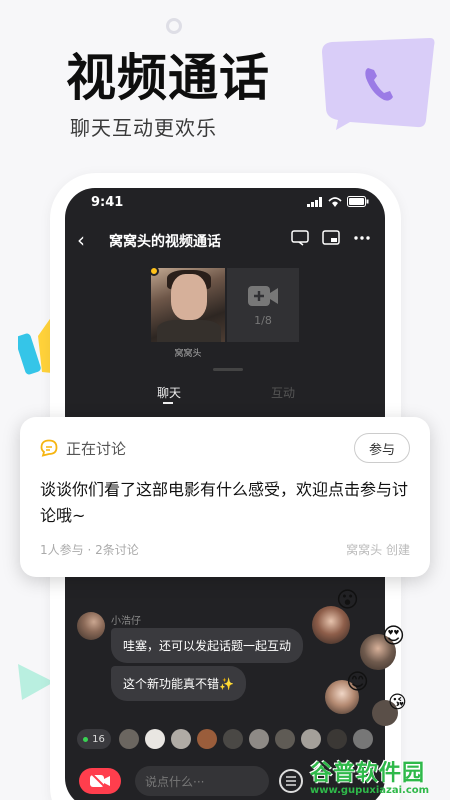 This screenshot has height=800, width=450. I want to click on switch-screen-icon, so click(300, 238).